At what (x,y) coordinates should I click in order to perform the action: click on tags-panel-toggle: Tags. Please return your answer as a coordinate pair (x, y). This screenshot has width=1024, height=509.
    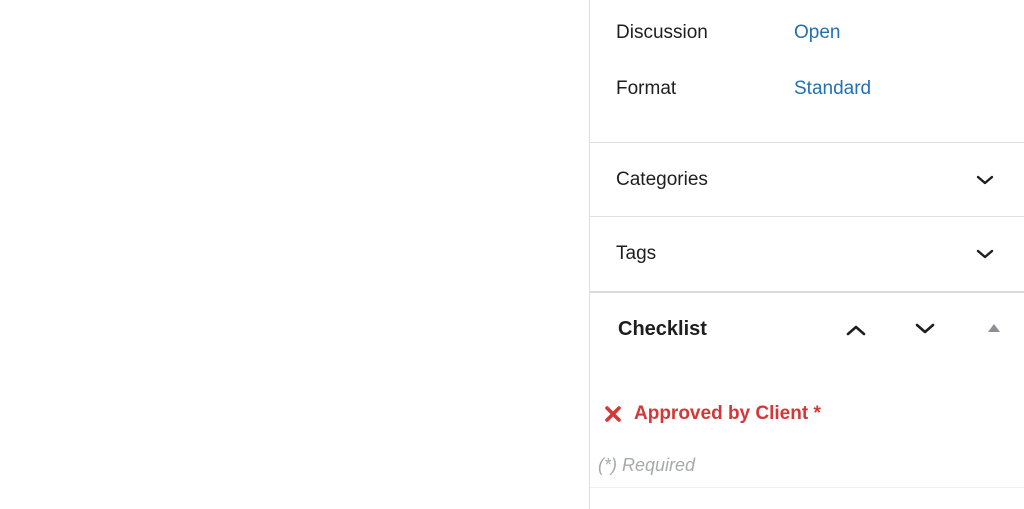
    Looking at the image, I should click on (807, 254).